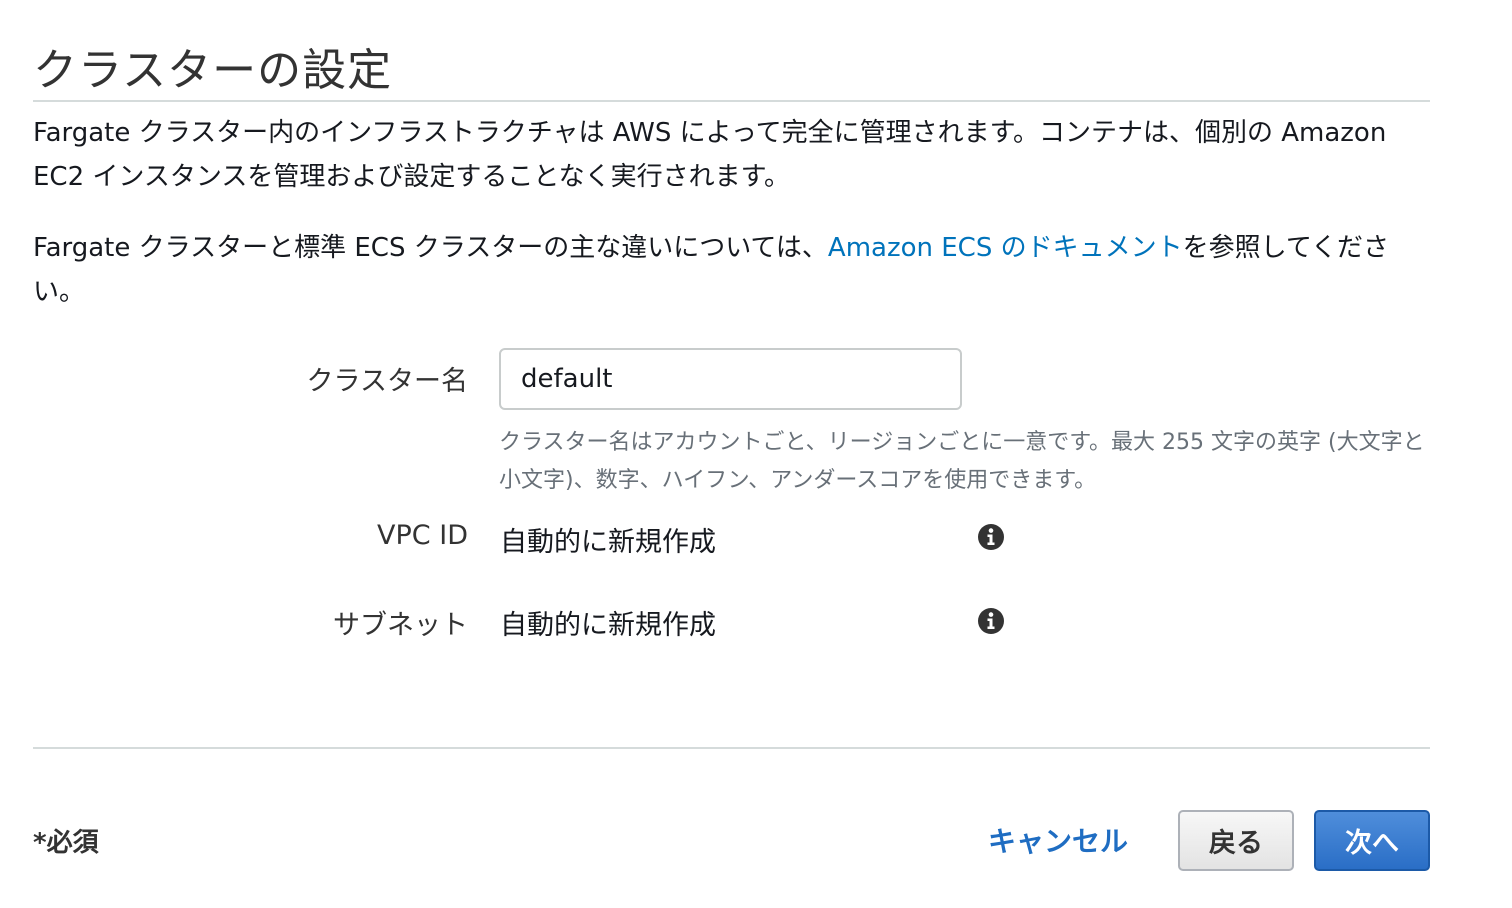 Image resolution: width=1512 pixels, height=908 pixels. I want to click on back-button: 戻る, so click(1236, 840).